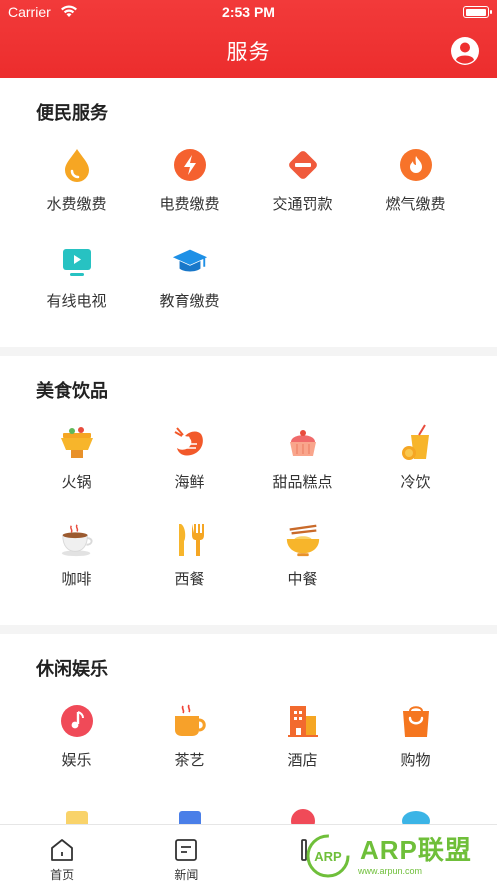 Image resolution: width=497 pixels, height=883 pixels. What do you see at coordinates (72, 391) in the screenshot?
I see `section-title: 美食饮品` at bounding box center [72, 391].